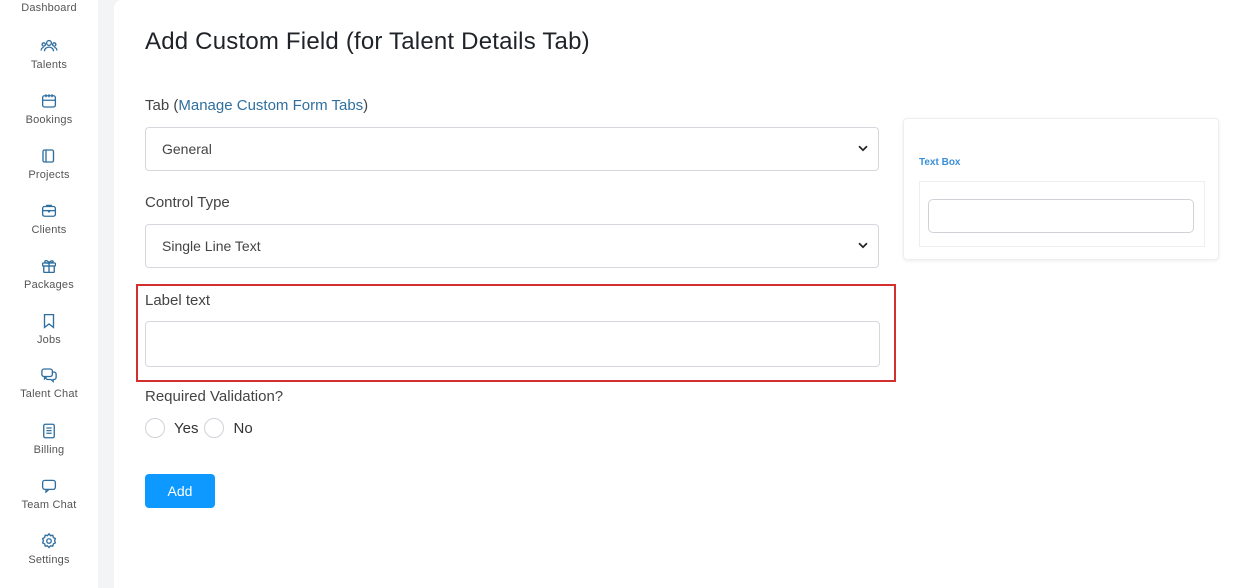 The height and width of the screenshot is (588, 1236). Describe the element at coordinates (512, 149) in the screenshot. I see `tab-select: General` at that location.